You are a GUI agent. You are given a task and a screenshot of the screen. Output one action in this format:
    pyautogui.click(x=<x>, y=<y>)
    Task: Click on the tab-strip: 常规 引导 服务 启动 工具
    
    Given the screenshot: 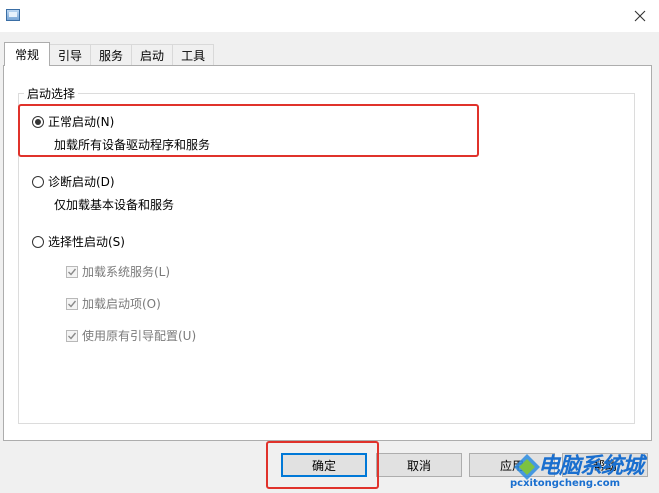 What is the action you would take?
    pyautogui.click(x=109, y=54)
    